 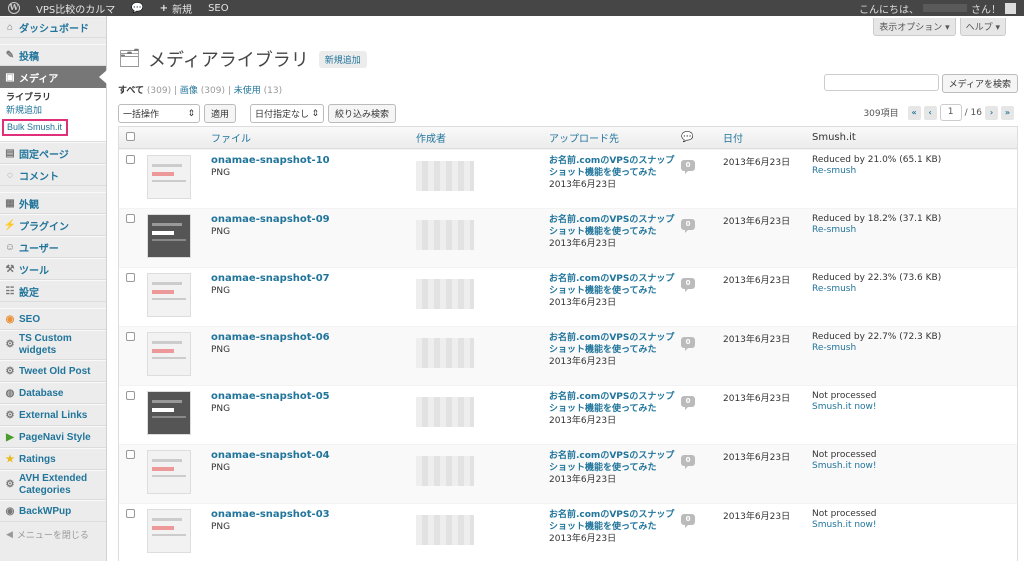 I want to click on menu-users-label: ユーザー, so click(x=39, y=249).